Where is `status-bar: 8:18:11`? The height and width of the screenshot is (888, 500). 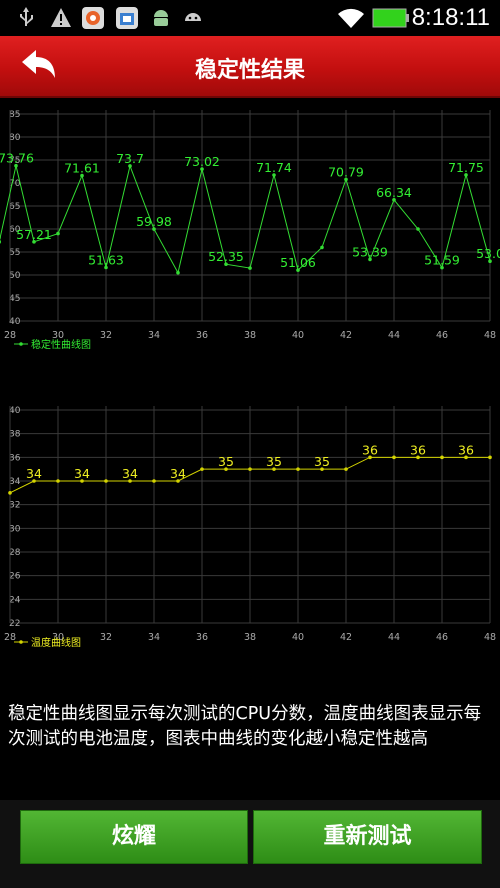 status-bar: 8:18:11 is located at coordinates (250, 18).